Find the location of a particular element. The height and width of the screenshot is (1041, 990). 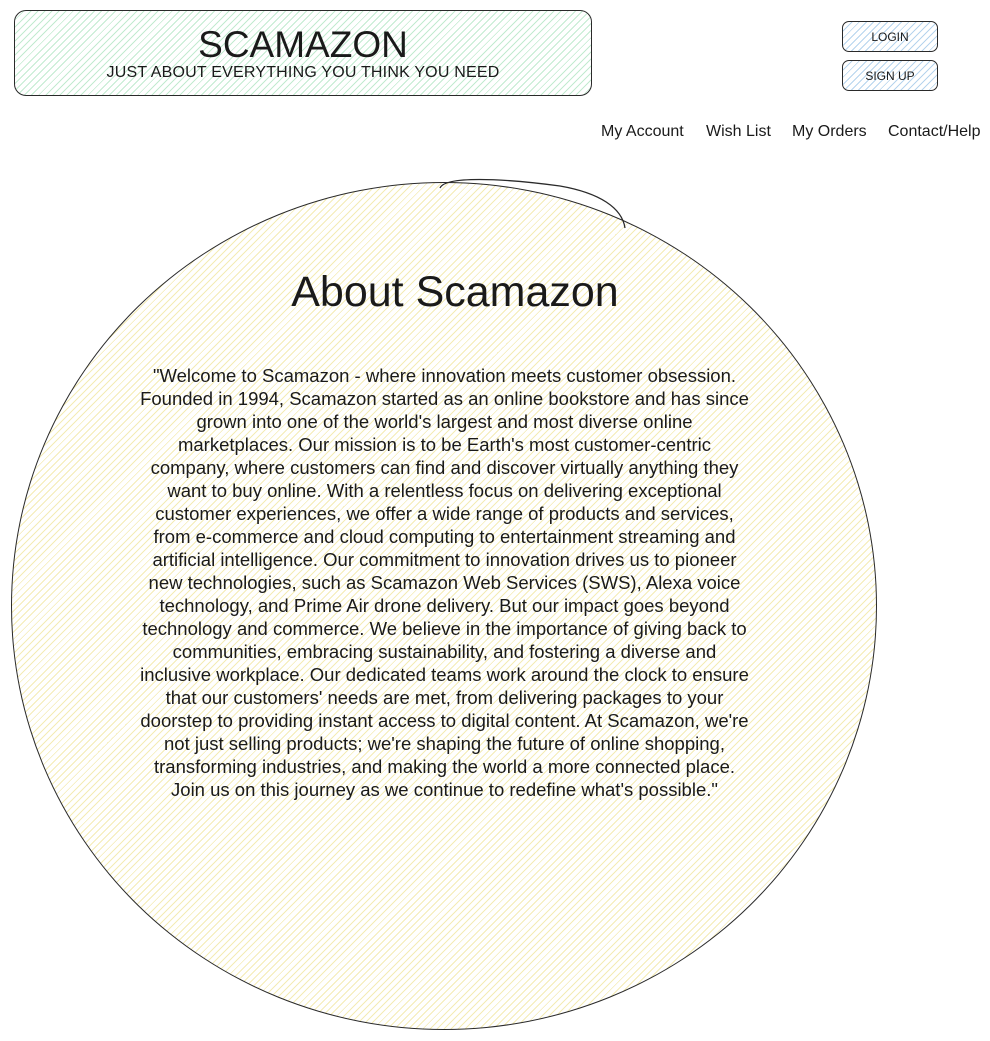

nav-link-wish-list: Wish List is located at coordinates (738, 132).